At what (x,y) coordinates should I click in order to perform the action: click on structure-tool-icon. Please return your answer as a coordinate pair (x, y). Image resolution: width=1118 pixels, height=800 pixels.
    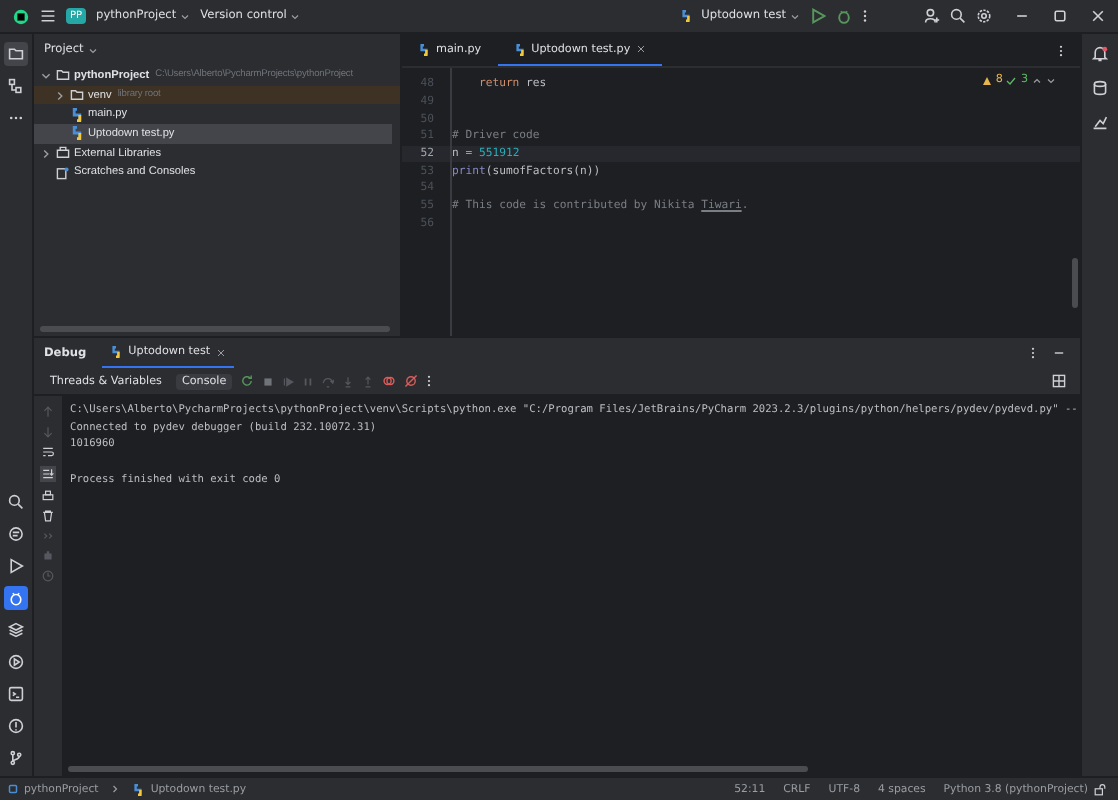
    Looking at the image, I should click on (16, 86).